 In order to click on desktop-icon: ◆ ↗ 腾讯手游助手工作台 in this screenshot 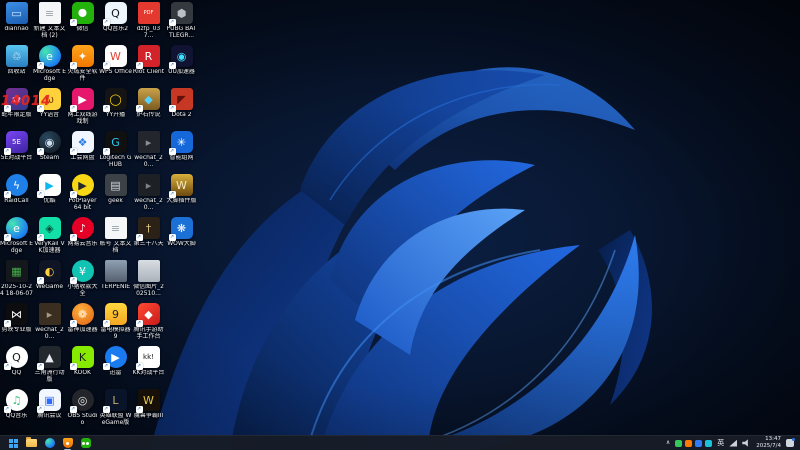, I will do `click(148, 324)`.